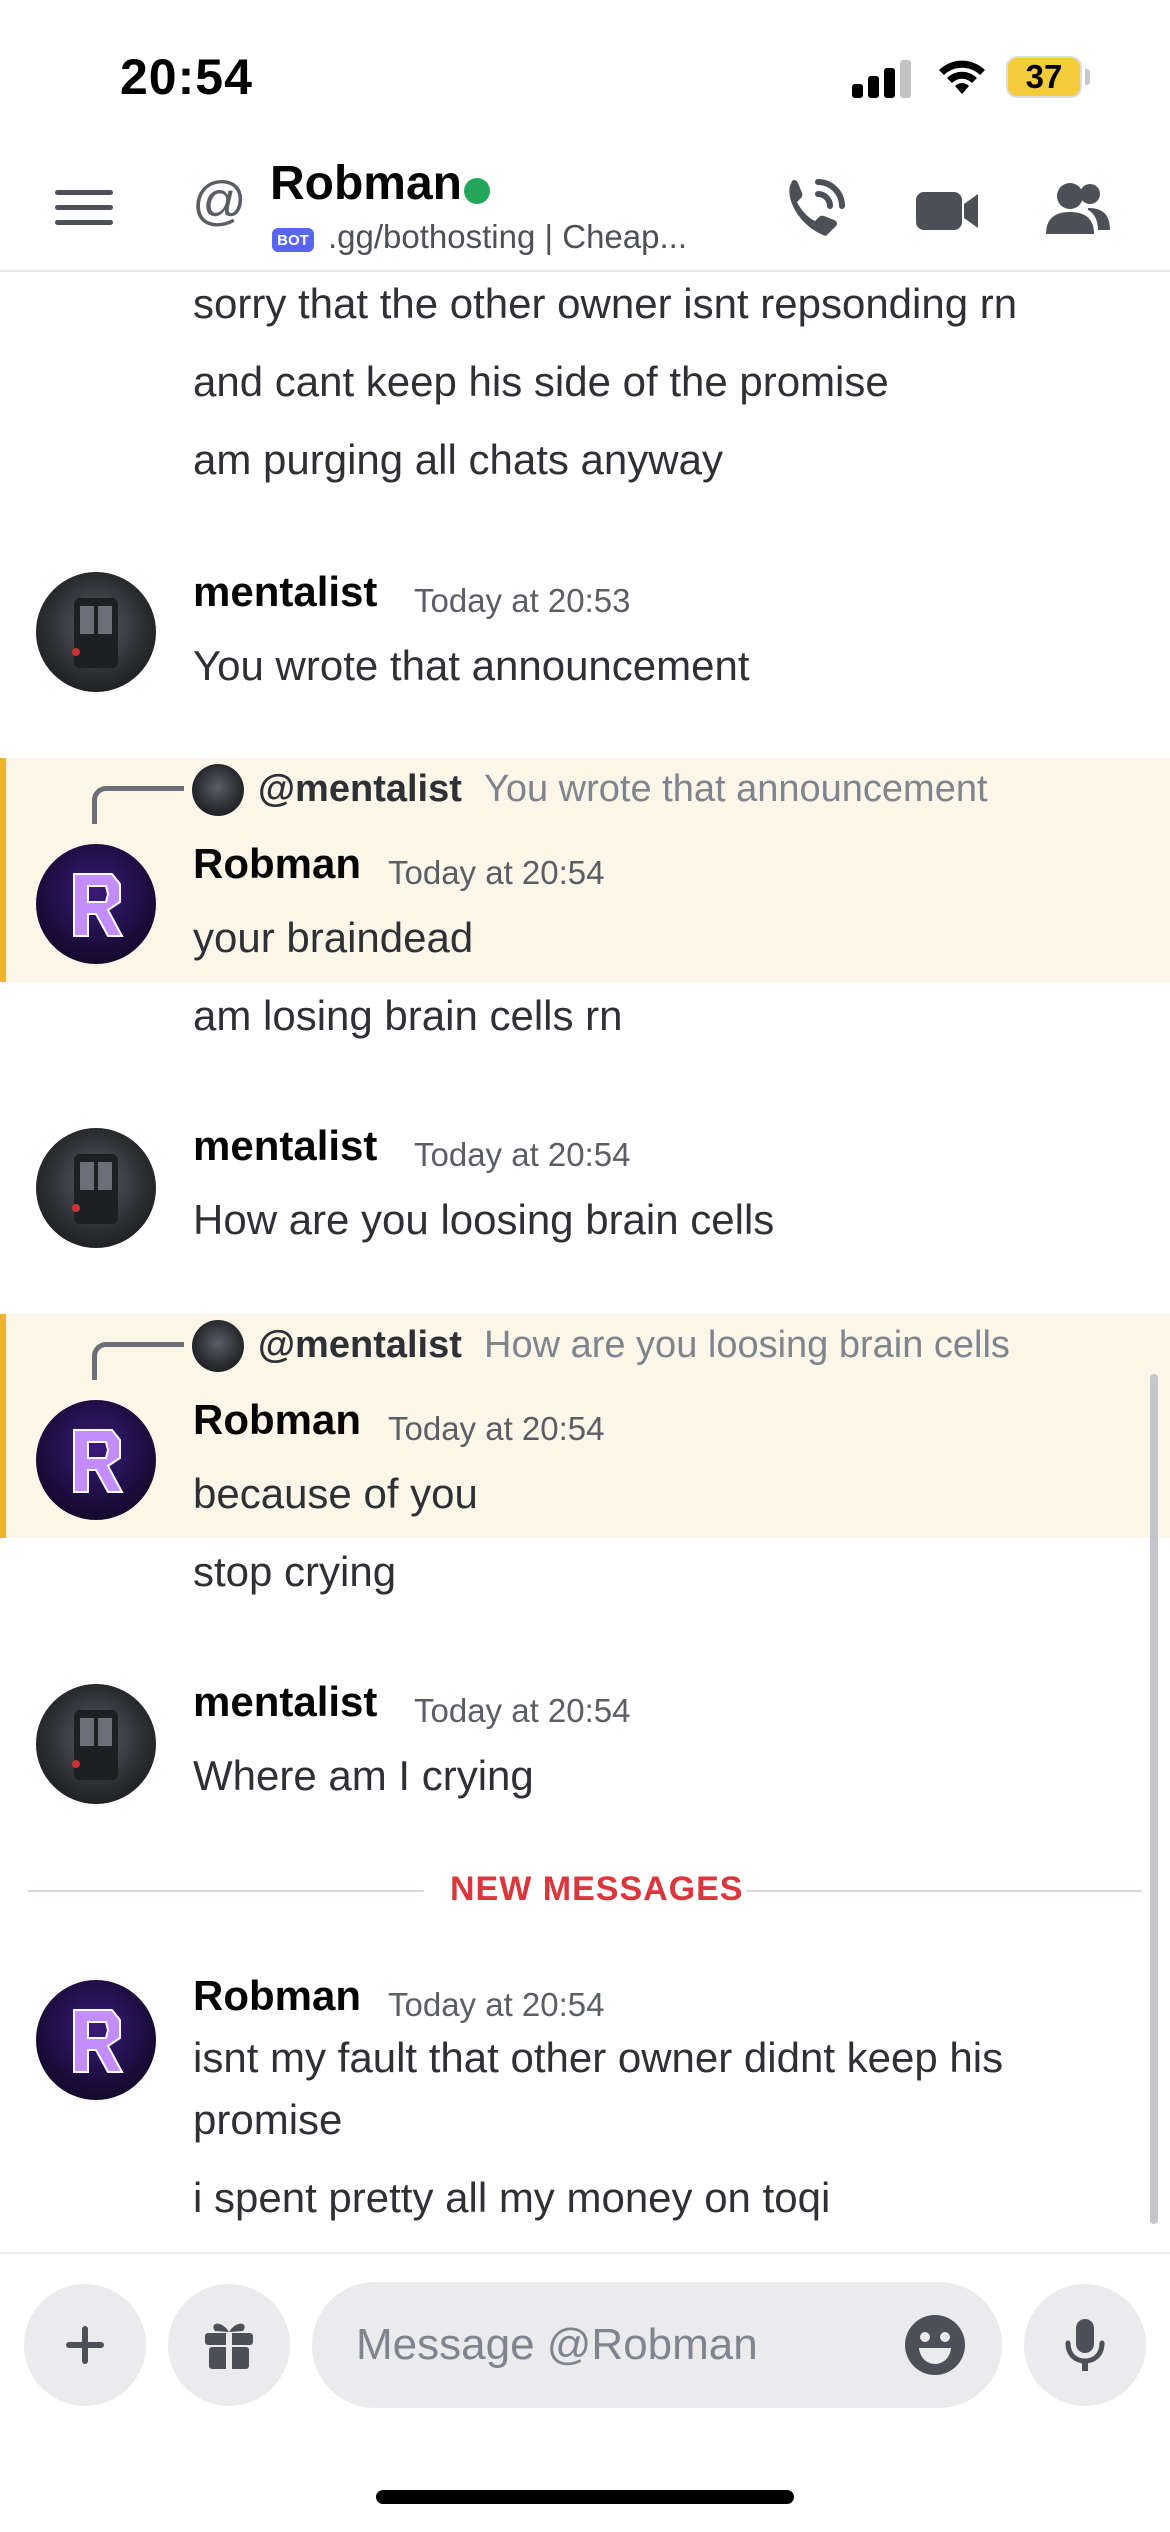  I want to click on attach-button, so click(85, 2345).